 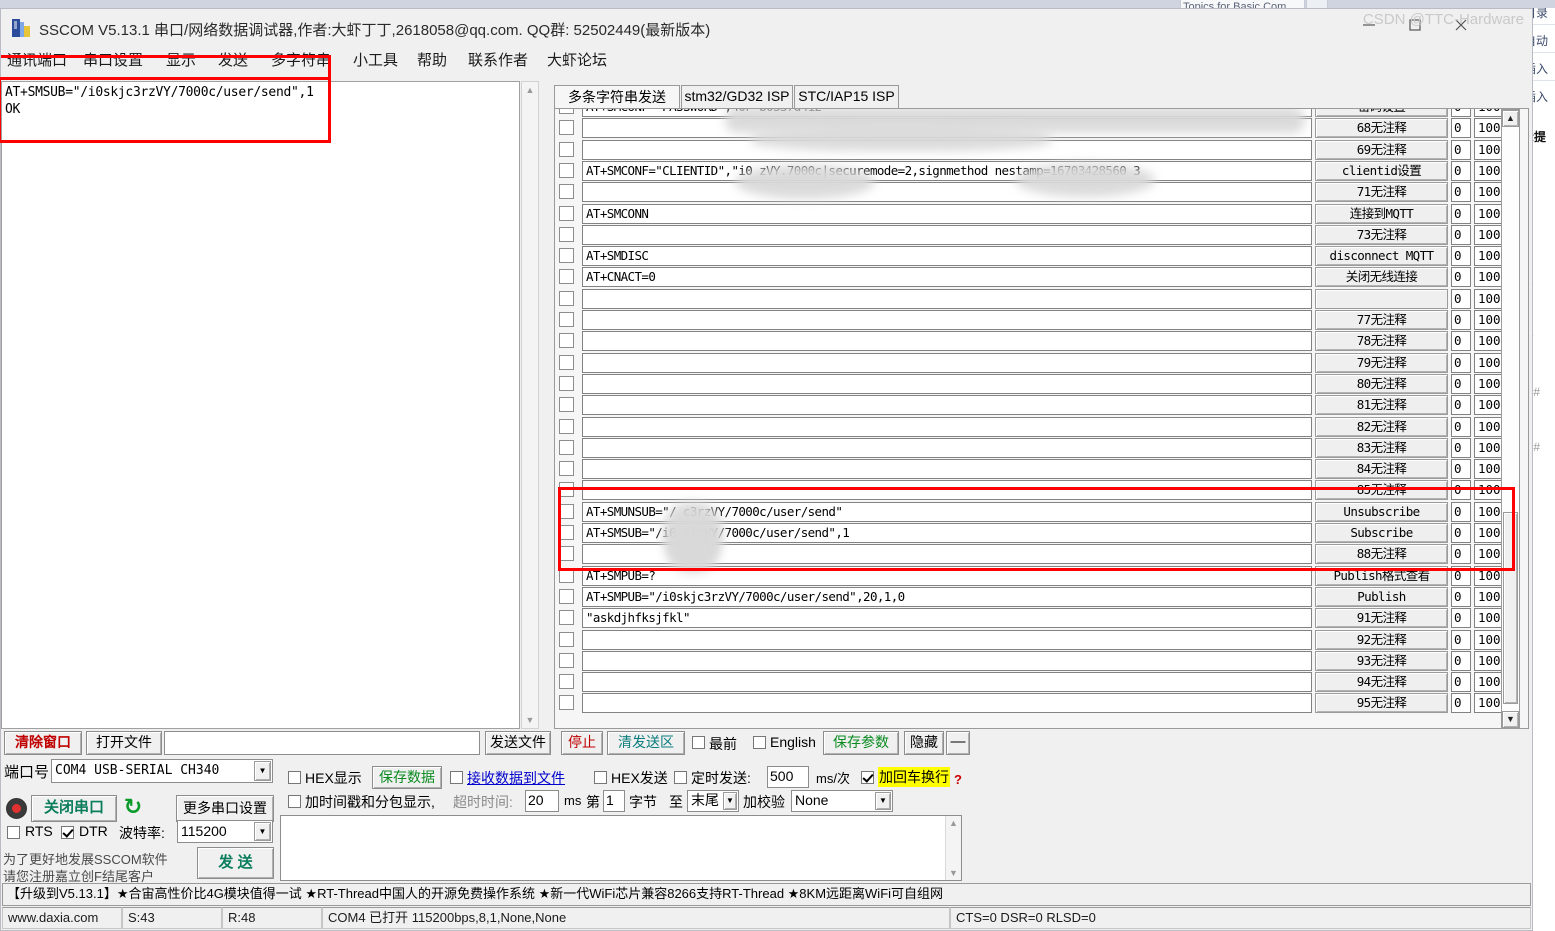 What do you see at coordinates (1381, 128) in the screenshot?
I see `grid-row-note-button: 68无注释` at bounding box center [1381, 128].